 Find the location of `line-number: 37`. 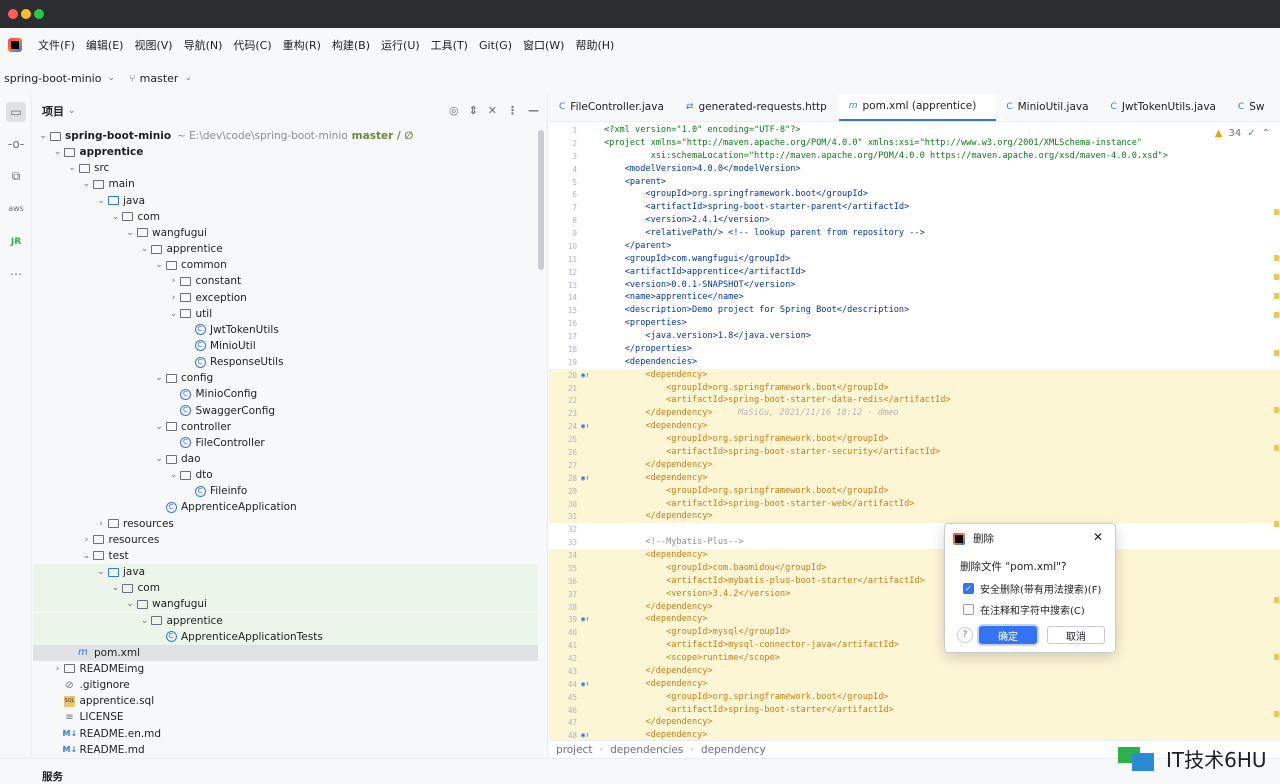

line-number: 37 is located at coordinates (563, 594).